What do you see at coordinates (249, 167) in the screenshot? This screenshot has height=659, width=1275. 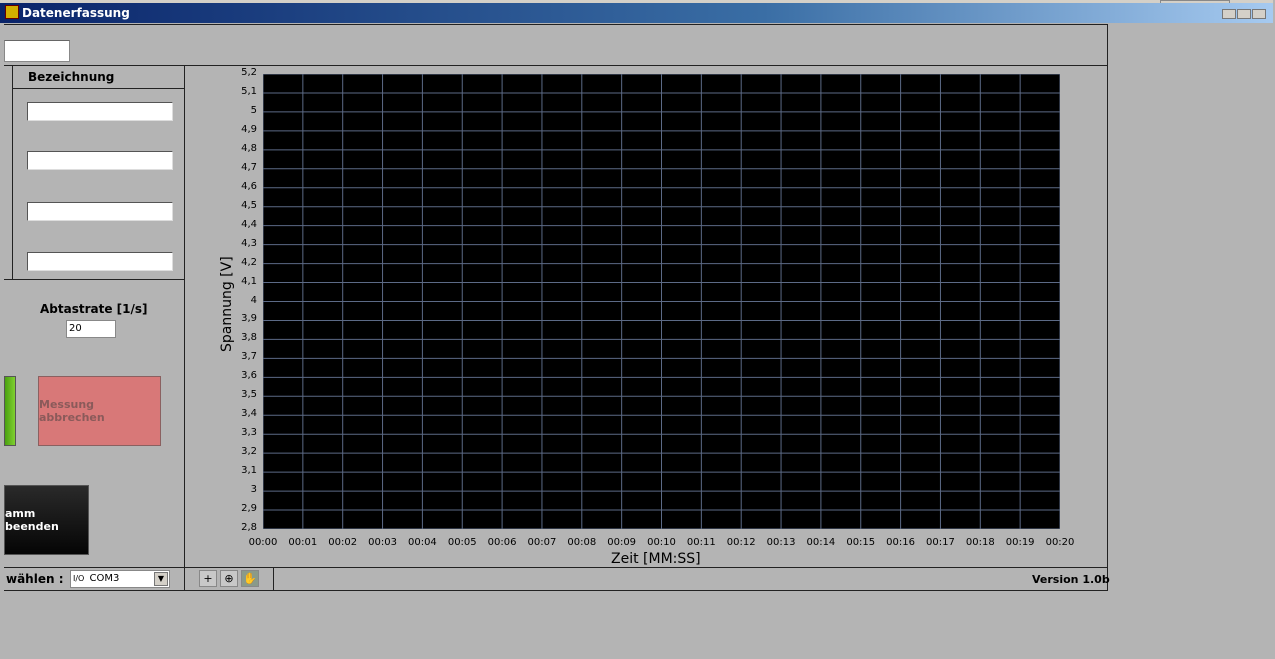 I see `y-tick-label: 4,7` at bounding box center [249, 167].